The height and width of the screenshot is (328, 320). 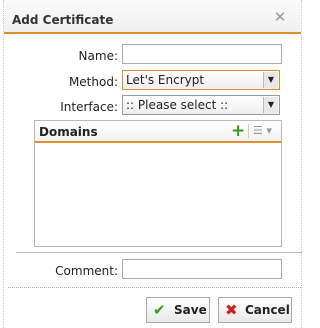 I want to click on cancel-button-label: Cancel, so click(x=267, y=310).